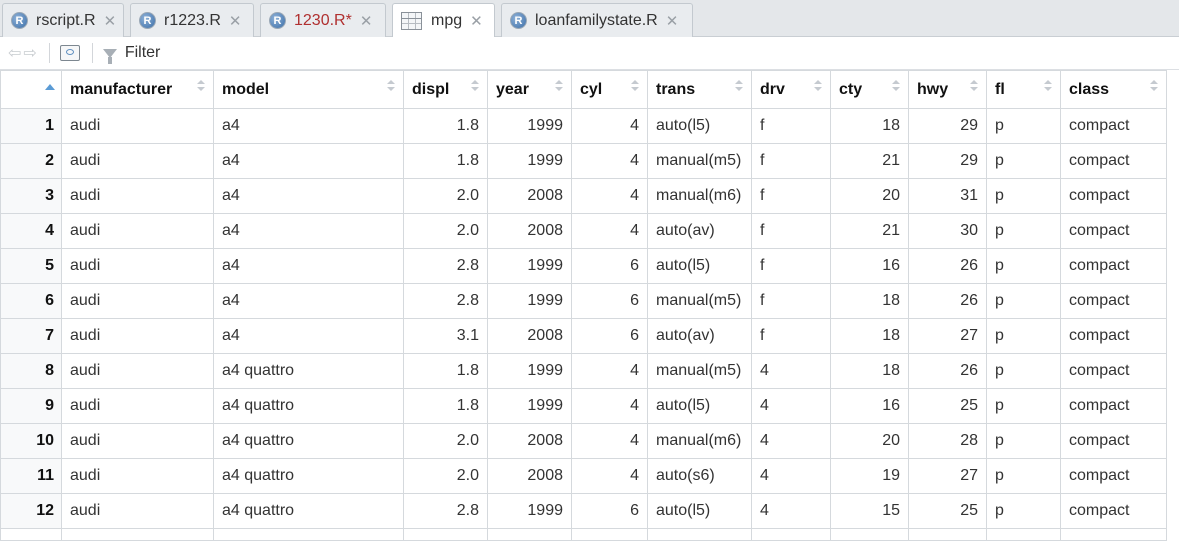 The image size is (1179, 550). Describe the element at coordinates (29, 53) in the screenshot. I see `forward-arrow-icon: ⇨` at that location.